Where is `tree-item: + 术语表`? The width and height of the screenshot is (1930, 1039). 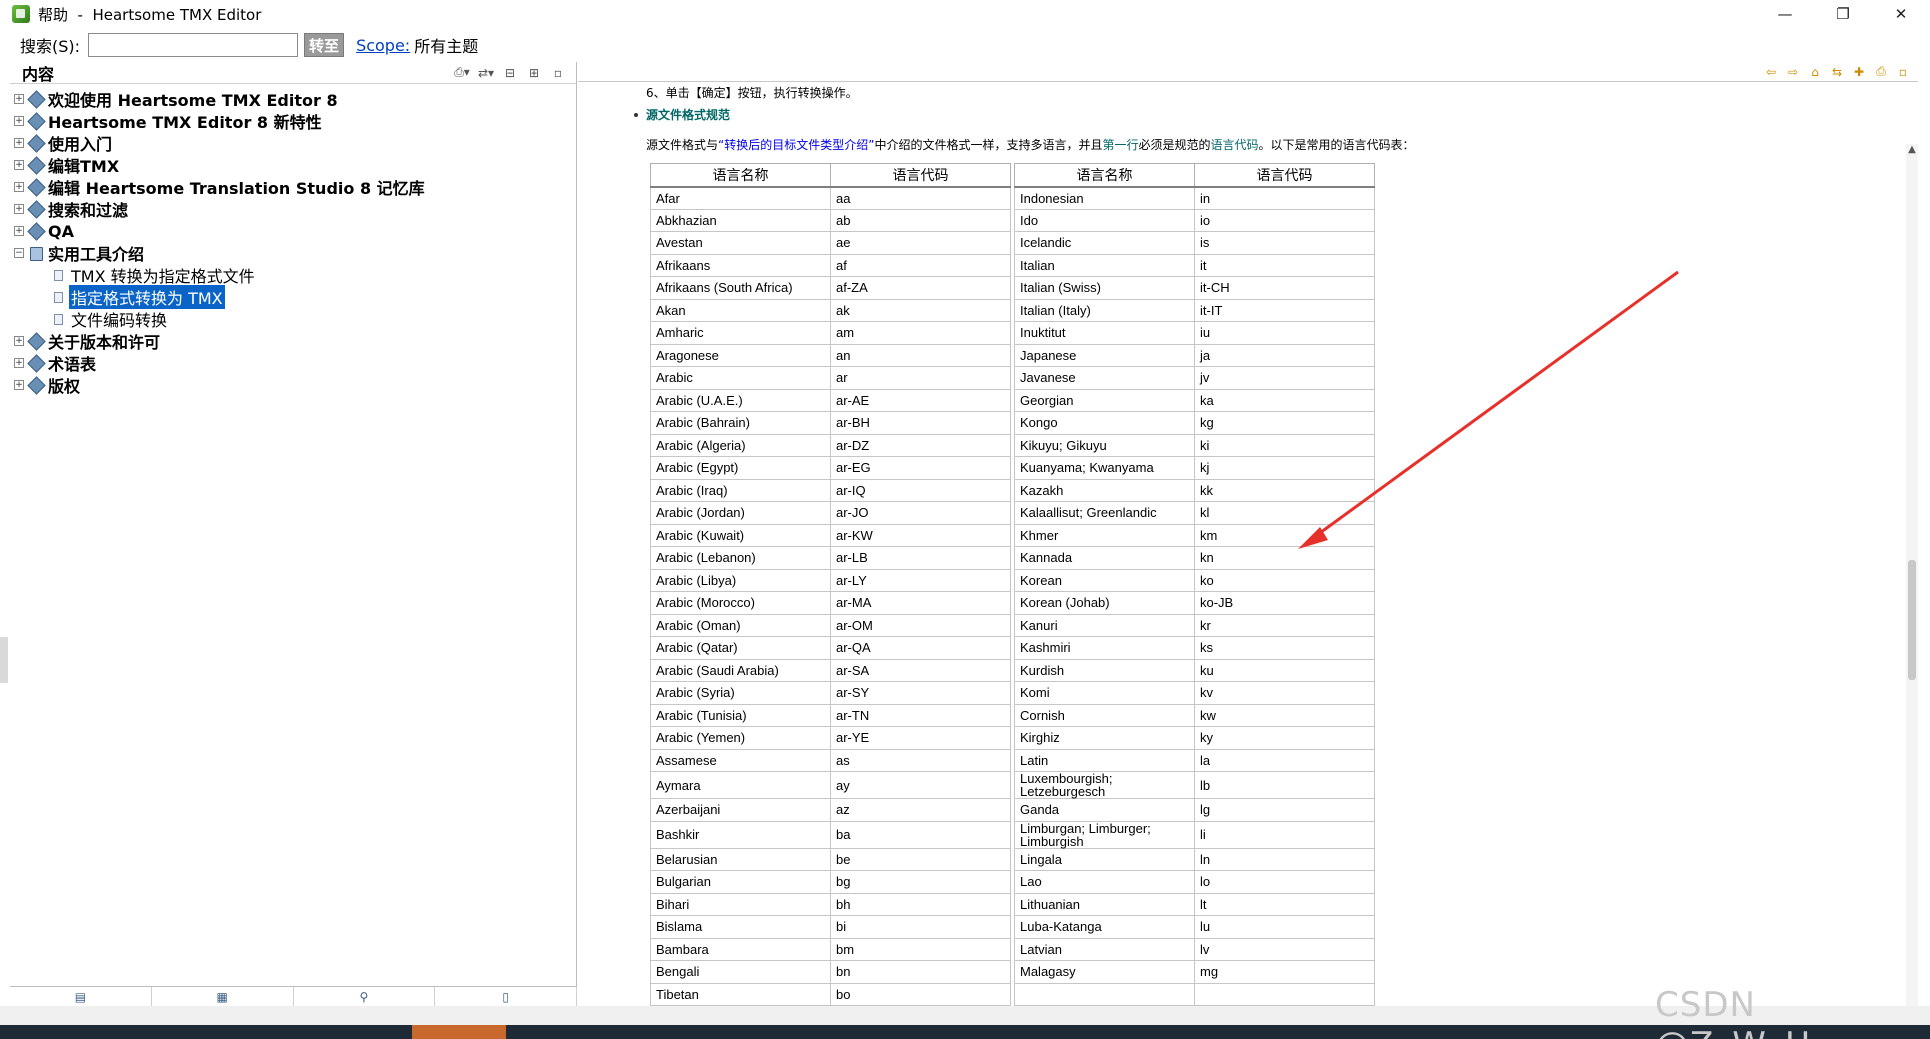
tree-item: + 术语表 is located at coordinates (293, 363).